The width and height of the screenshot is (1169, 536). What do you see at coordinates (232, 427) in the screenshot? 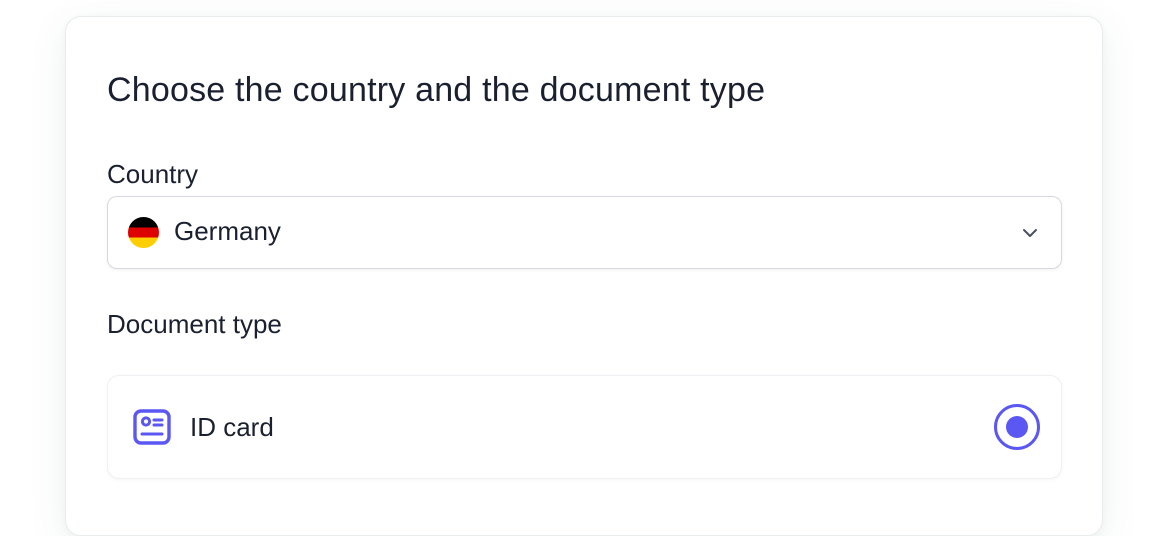
I see `document-option-label: ID card` at bounding box center [232, 427].